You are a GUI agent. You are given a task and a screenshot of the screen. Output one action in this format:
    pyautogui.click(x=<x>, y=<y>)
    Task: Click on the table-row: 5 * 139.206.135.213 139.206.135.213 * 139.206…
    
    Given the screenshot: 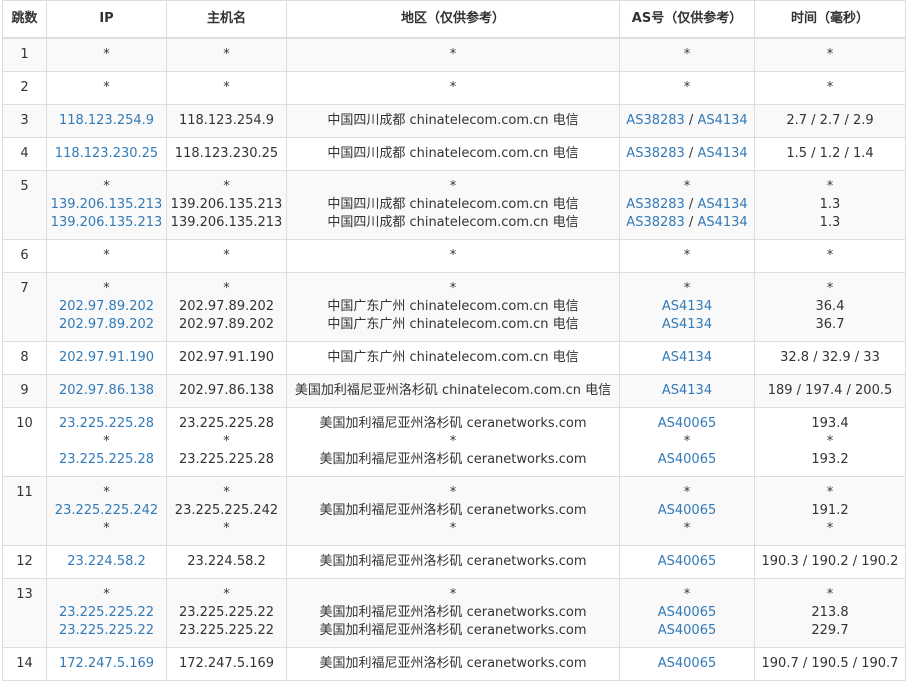 What is the action you would take?
    pyautogui.click(x=454, y=205)
    